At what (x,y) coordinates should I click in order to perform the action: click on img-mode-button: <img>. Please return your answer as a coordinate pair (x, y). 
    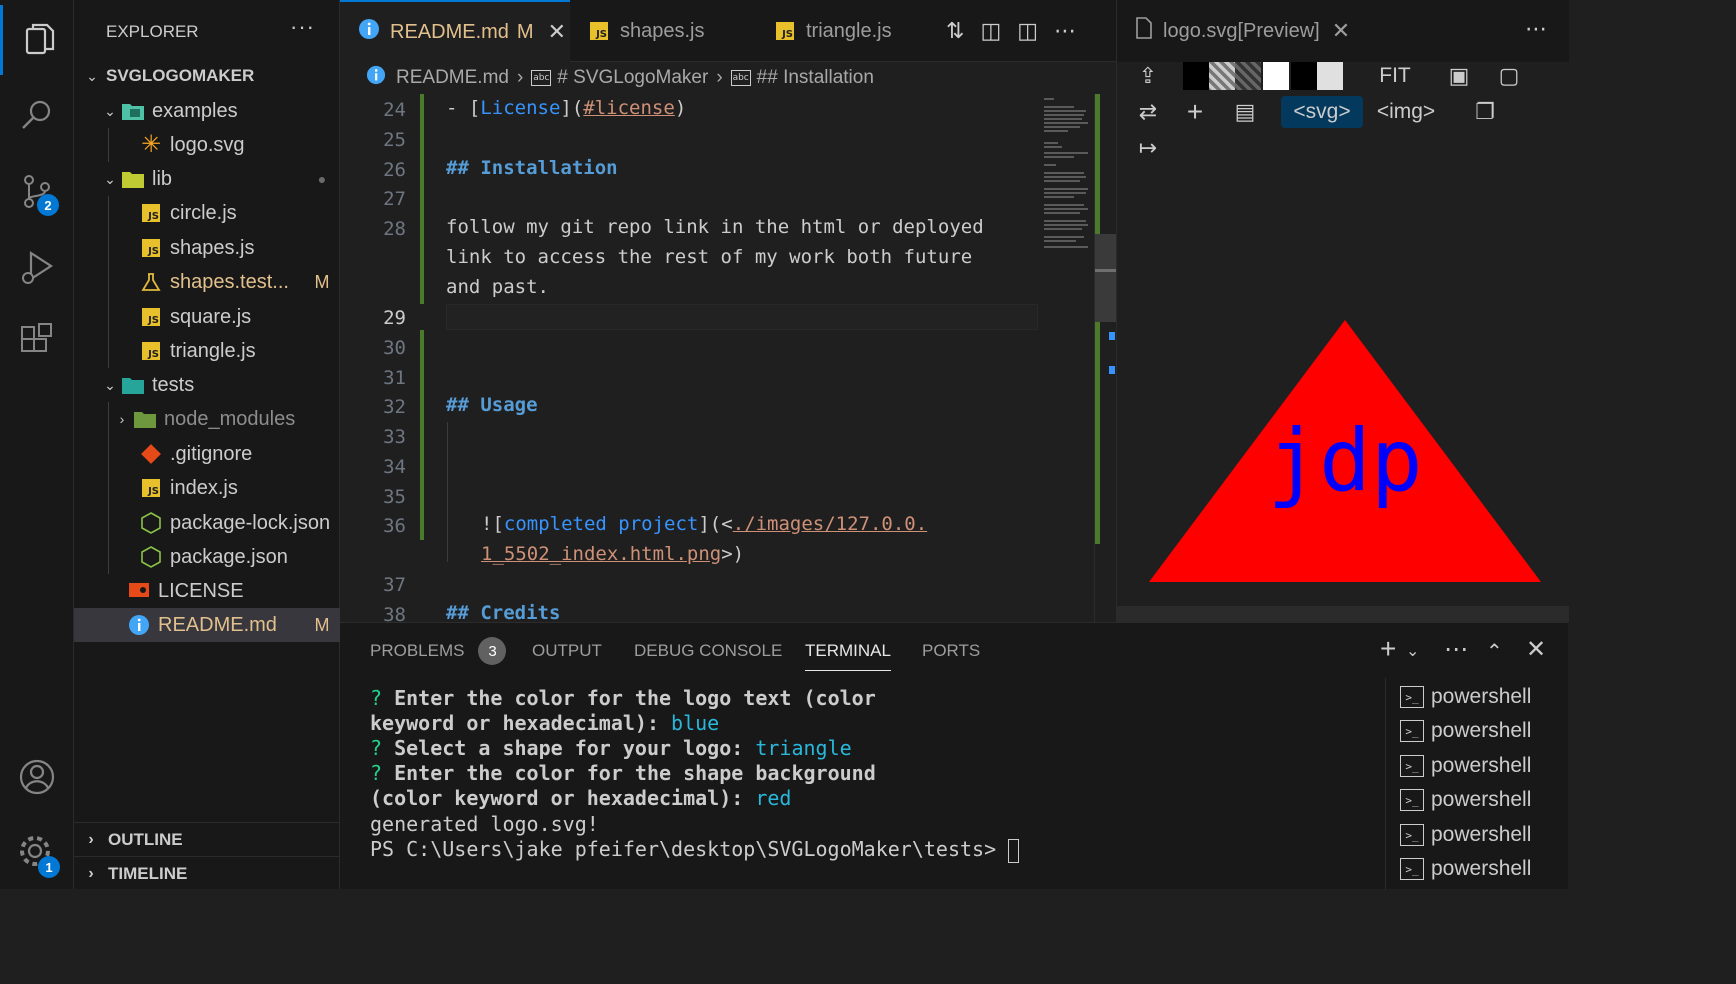
    Looking at the image, I should click on (1406, 112).